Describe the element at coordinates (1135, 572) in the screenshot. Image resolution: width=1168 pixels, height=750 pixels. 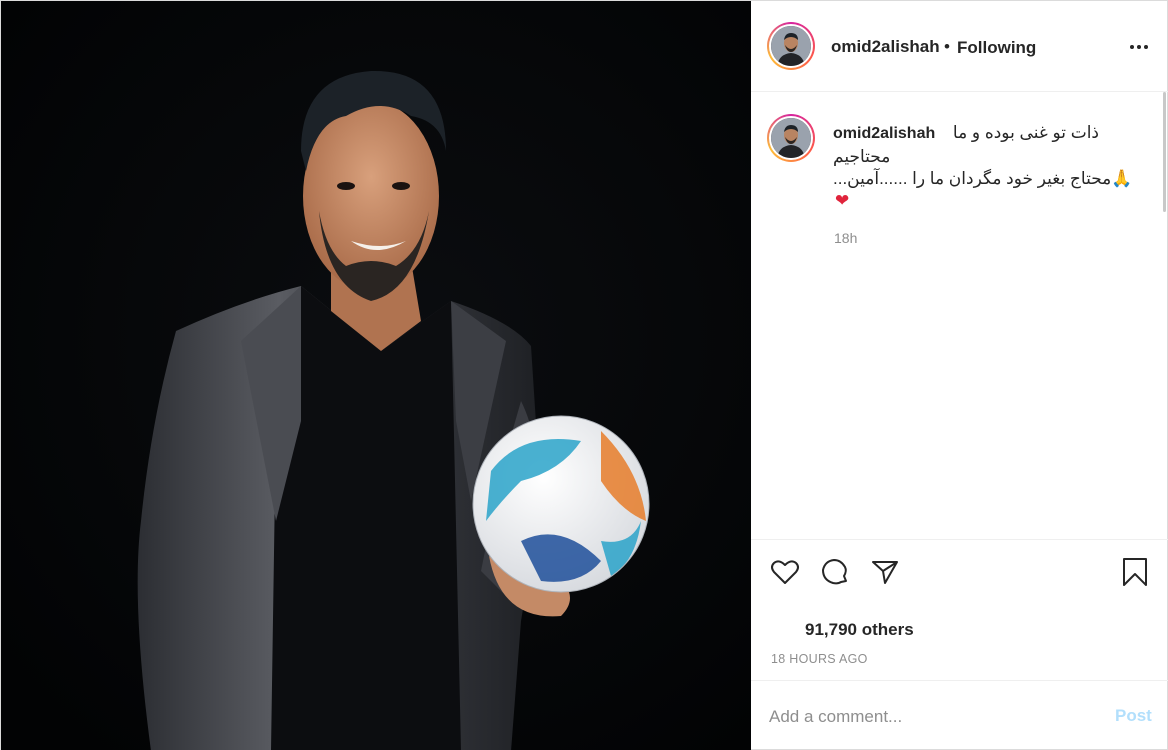
I see `bookmark-icon` at that location.